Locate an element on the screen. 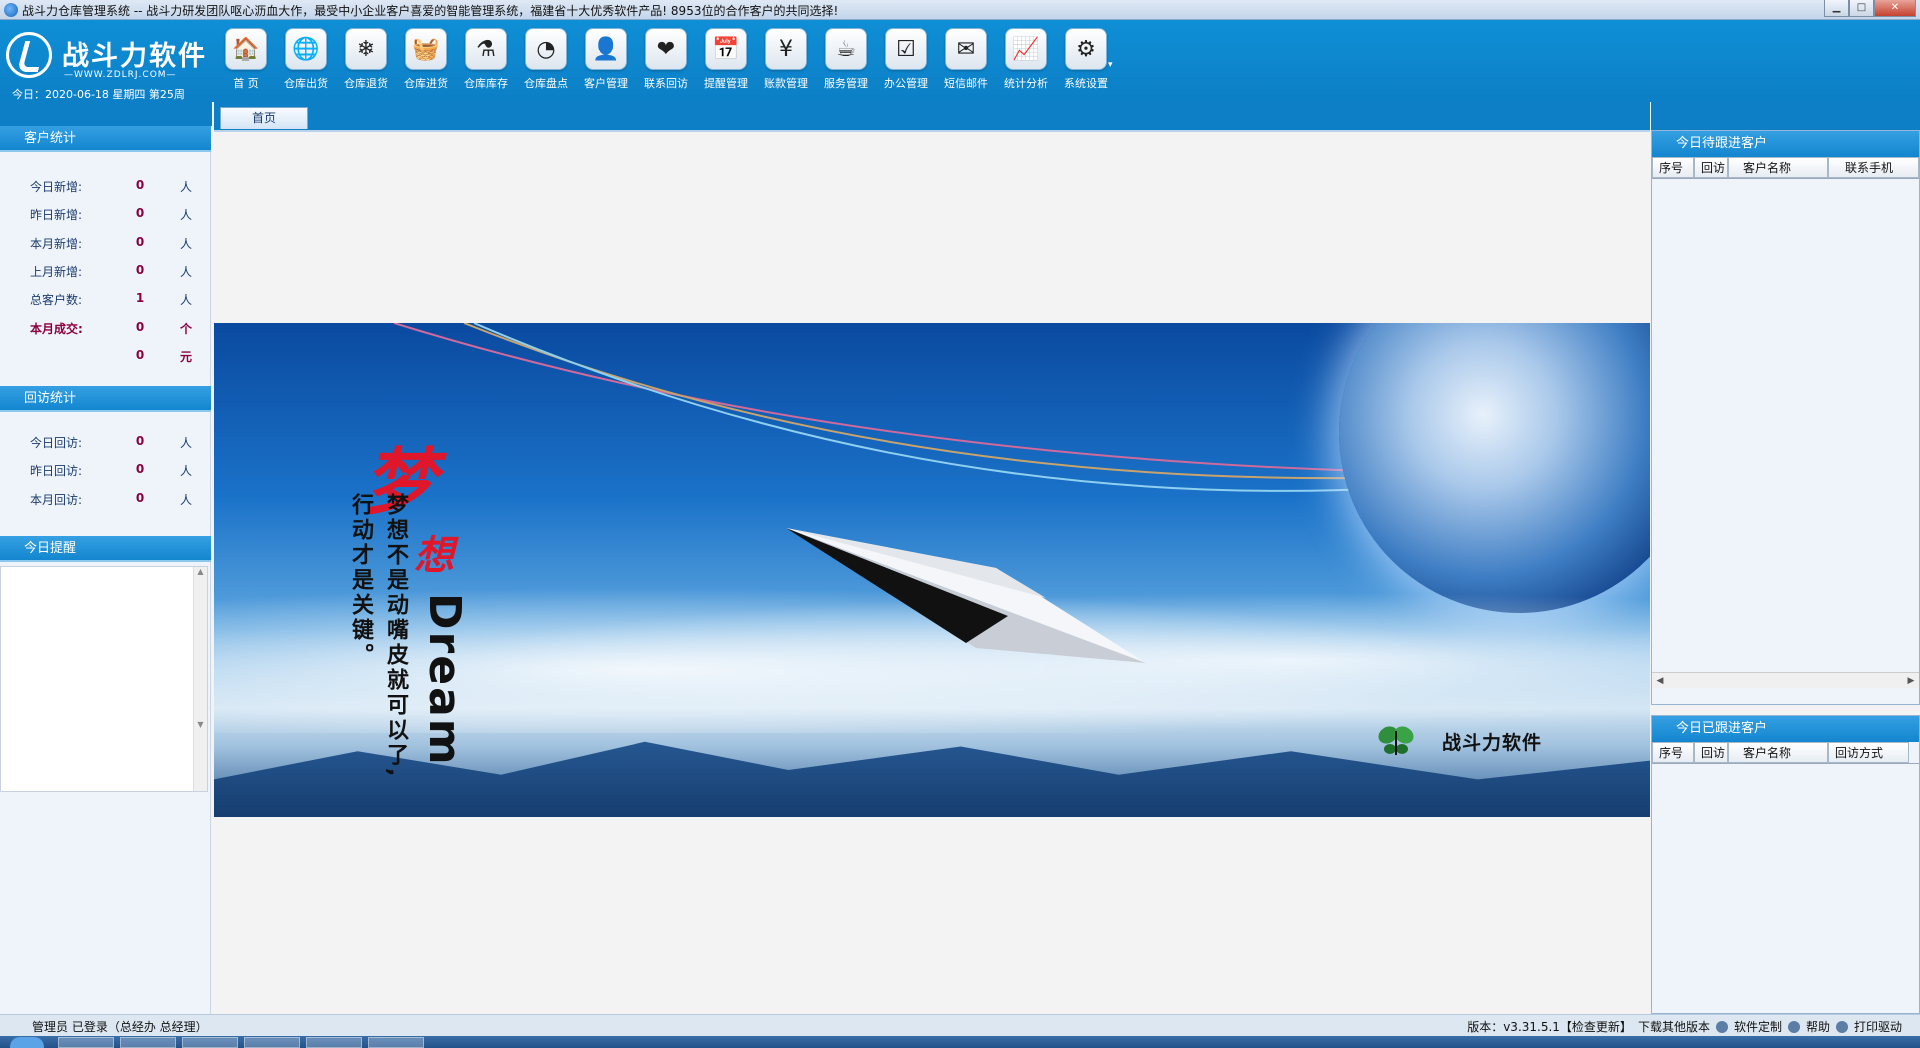 This screenshot has width=1920, height=1048. toolbar-button-14: ⚙ 系统设置 is located at coordinates (1086, 59).